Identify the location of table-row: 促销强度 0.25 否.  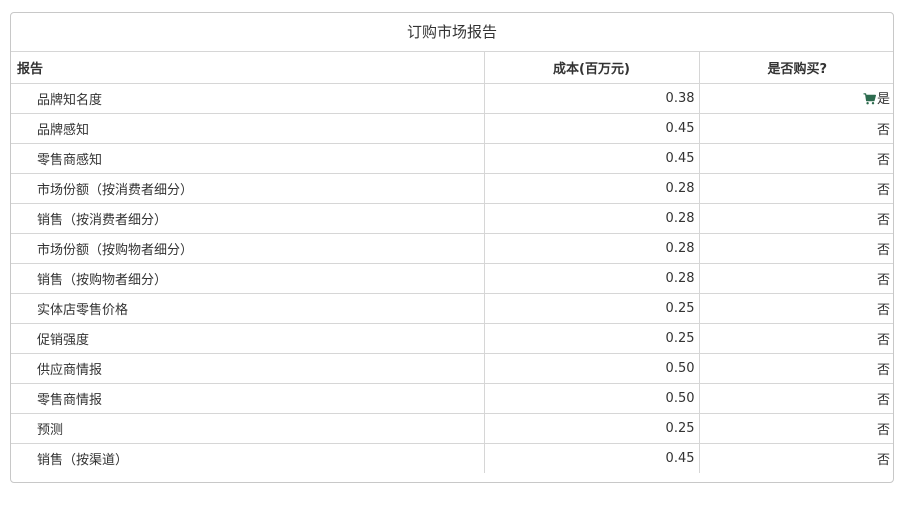
(452, 338).